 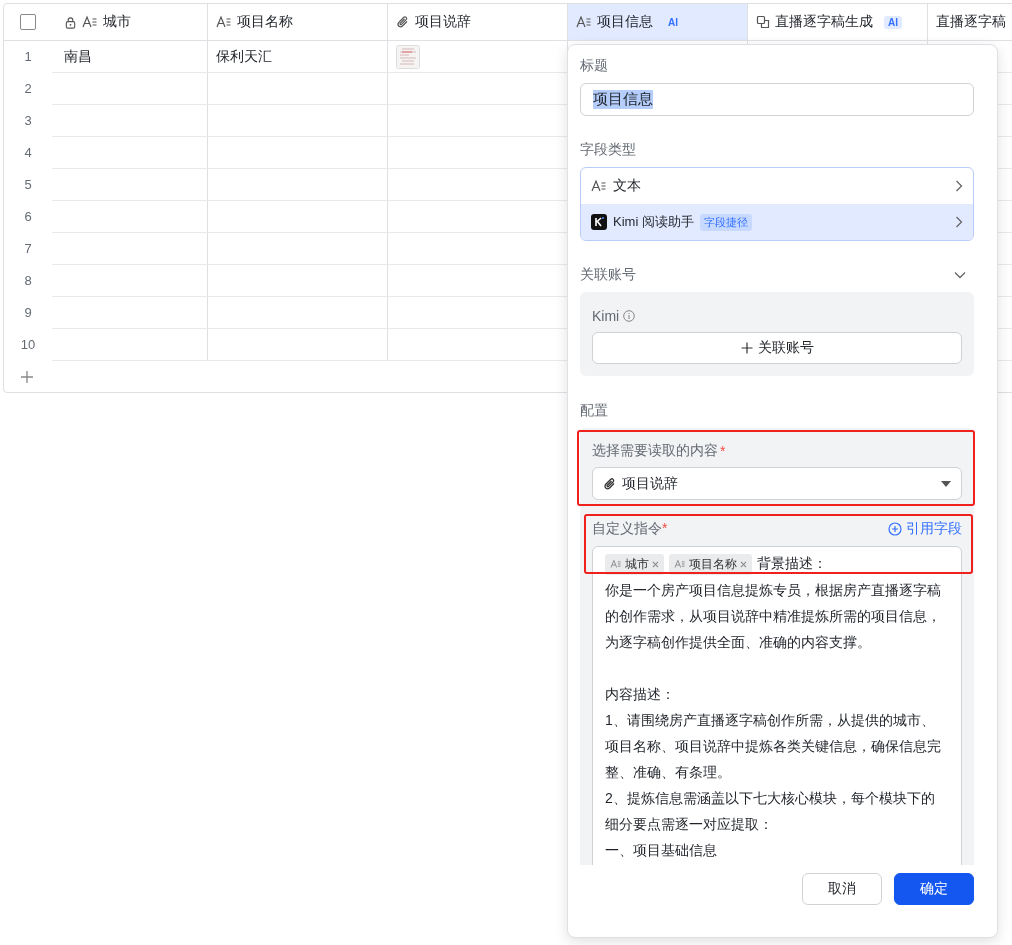 I want to click on row-number: 5, so click(x=28, y=184).